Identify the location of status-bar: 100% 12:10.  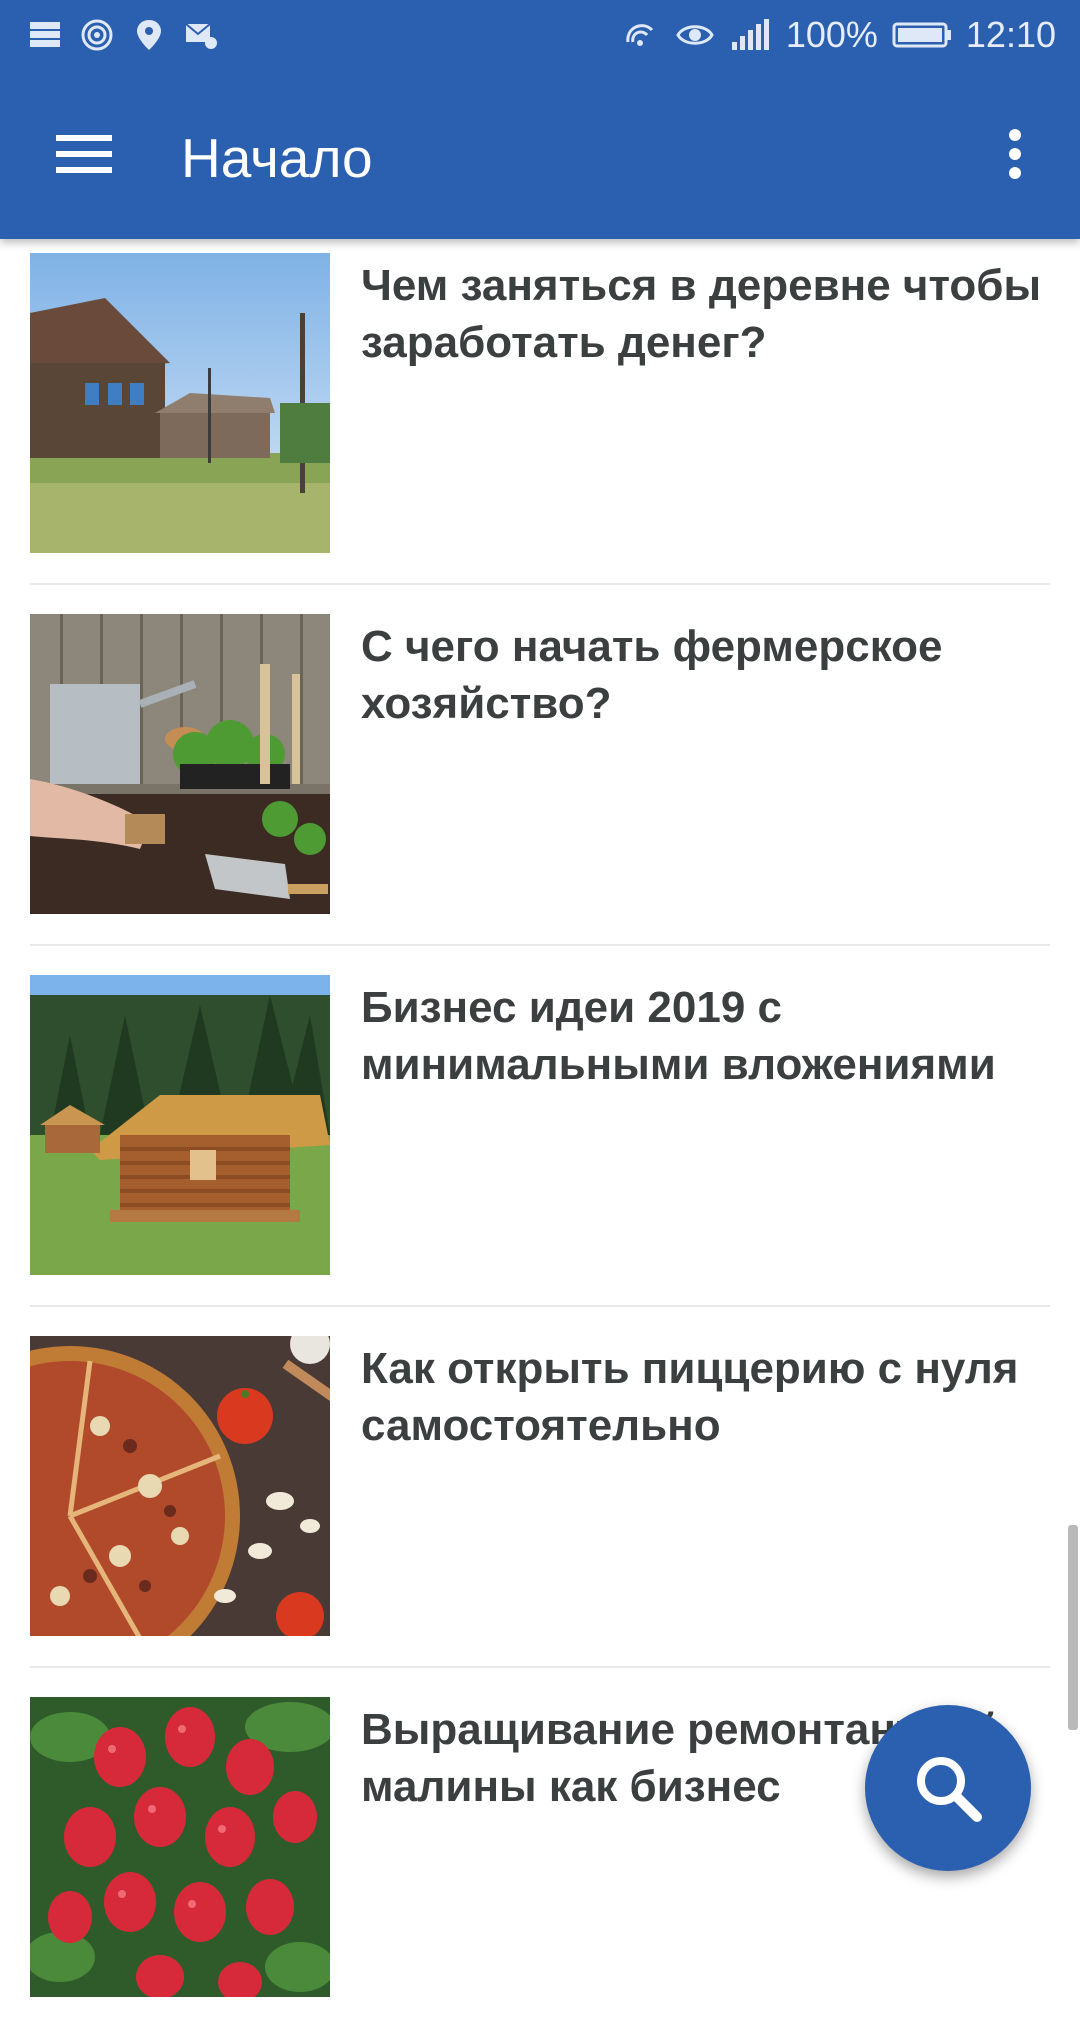
(540, 38).